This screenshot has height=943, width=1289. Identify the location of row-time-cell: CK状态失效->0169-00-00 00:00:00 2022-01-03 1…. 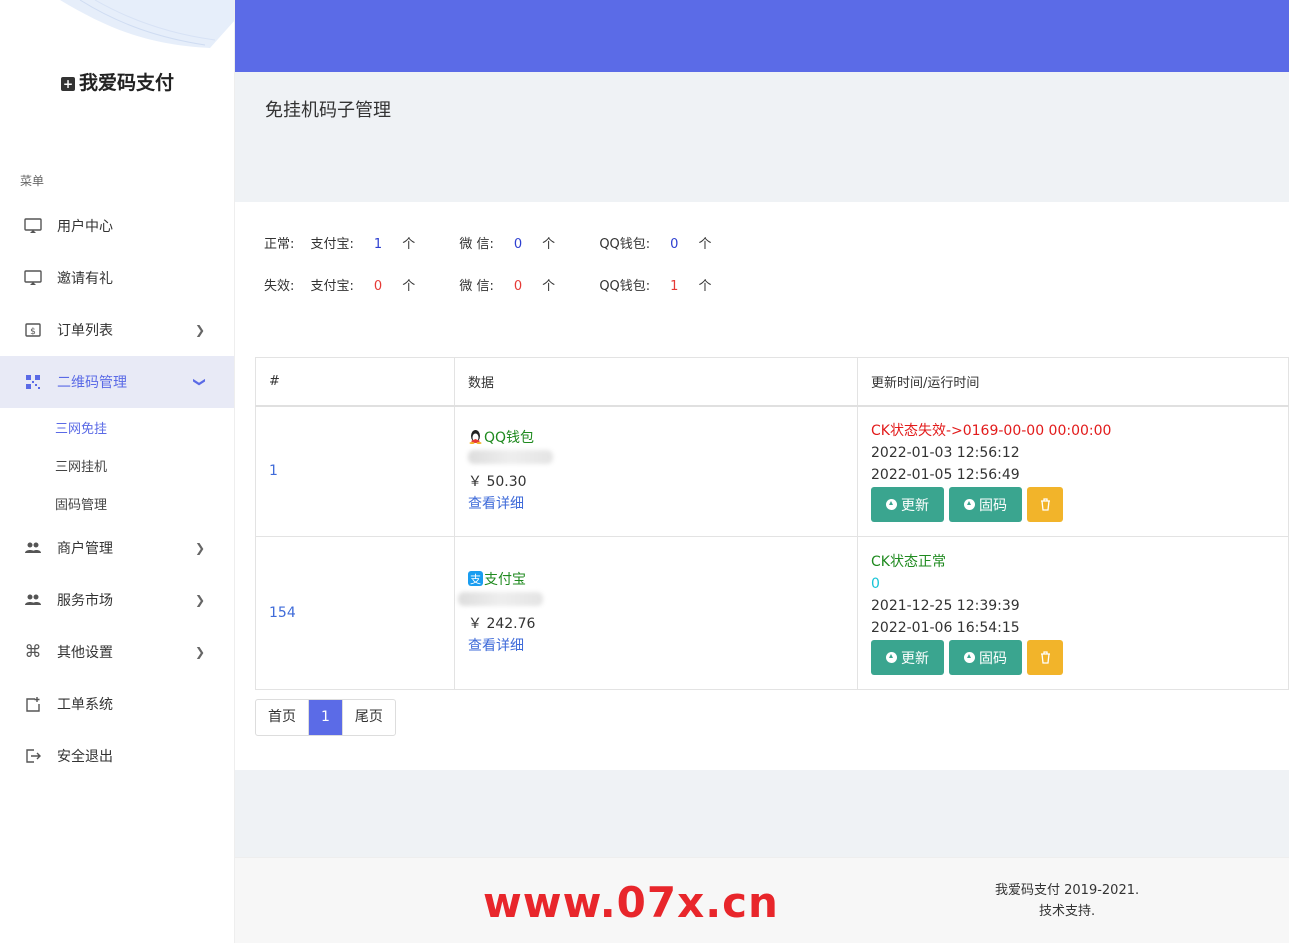
(1073, 471).